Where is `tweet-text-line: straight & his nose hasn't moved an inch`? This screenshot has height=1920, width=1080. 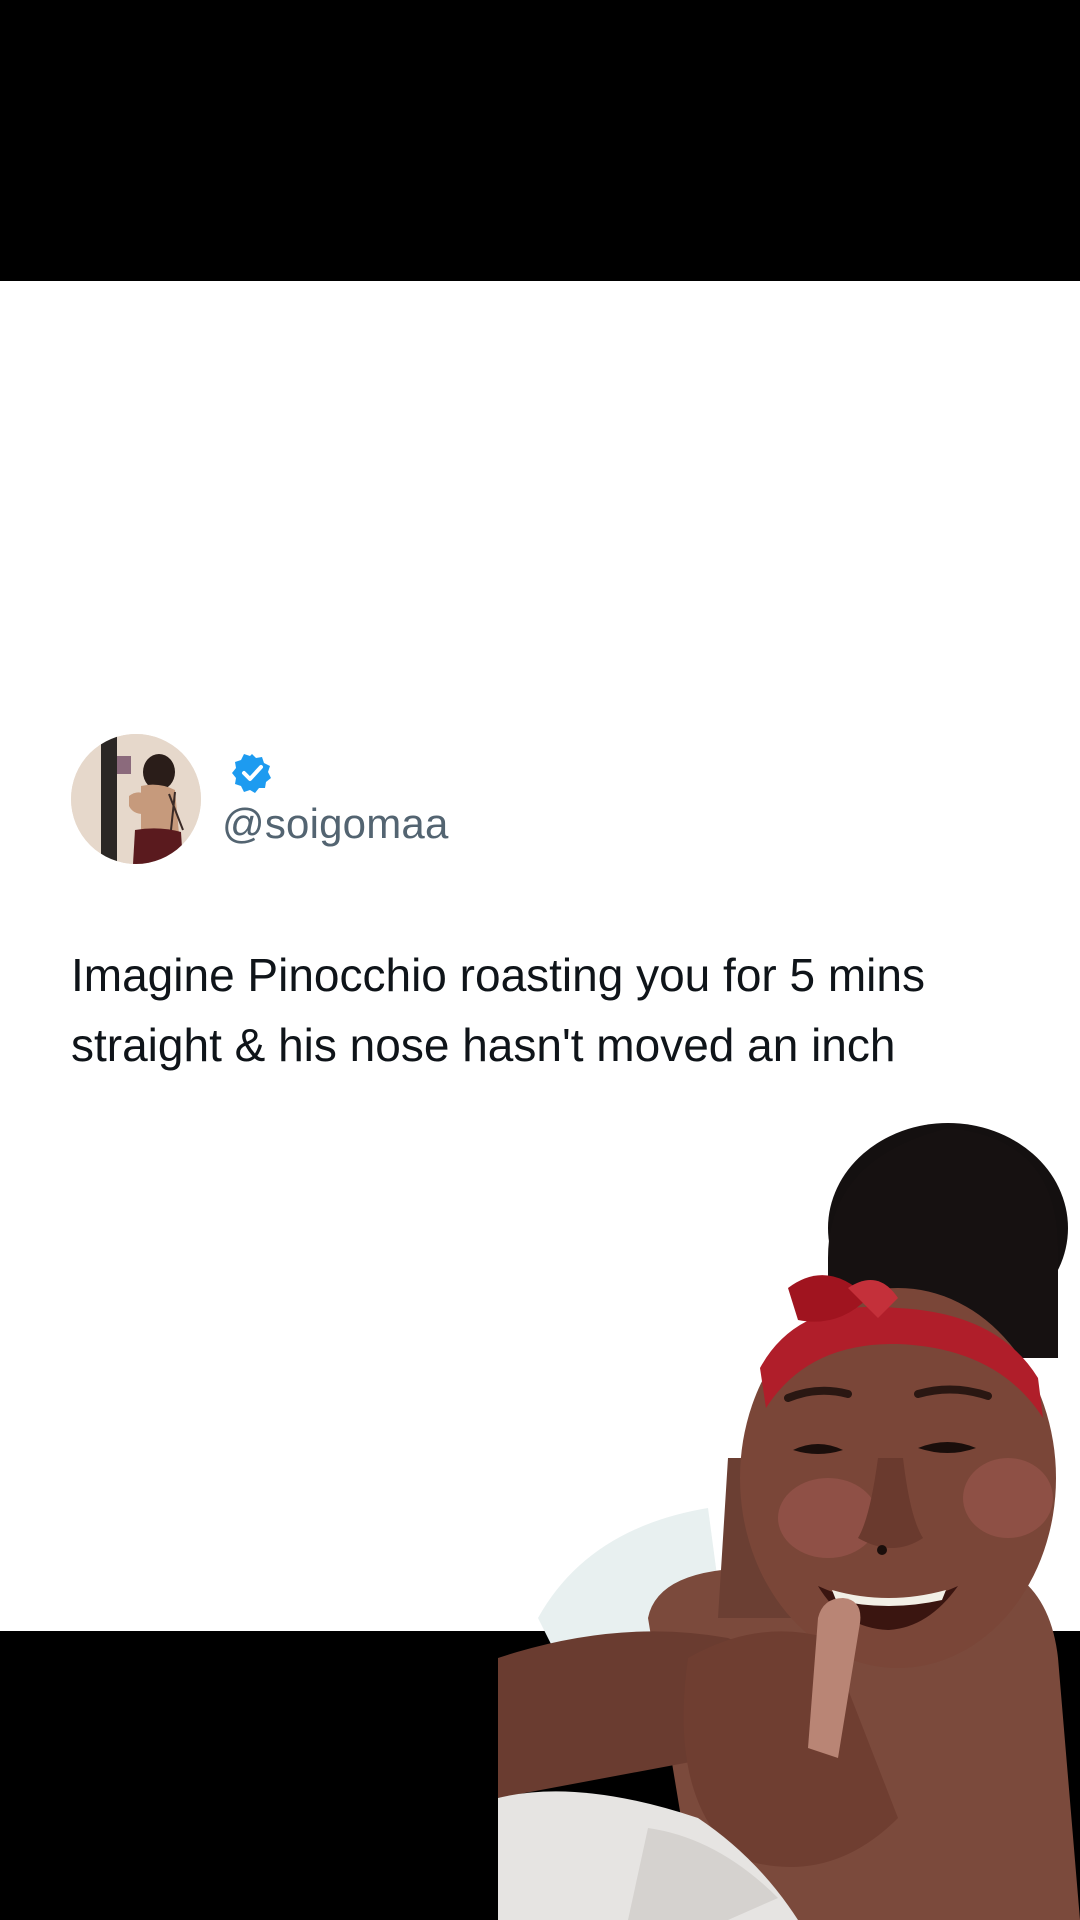
tweet-text-line: straight & his nose hasn't moved an inch is located at coordinates (483, 1045).